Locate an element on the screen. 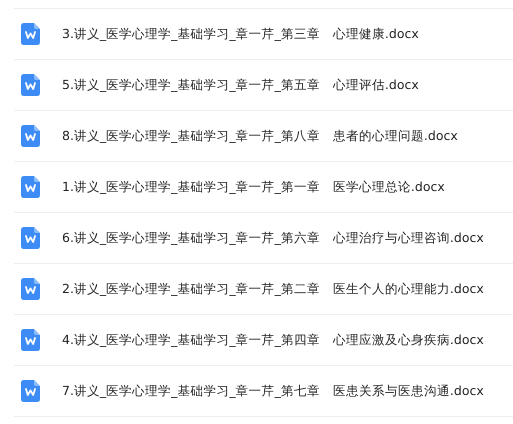 The width and height of the screenshot is (513, 424). file-name: 2.讲义_医学心理学_基础学习_章一芹_第二章 医生个人的心理能力.docx is located at coordinates (273, 289).